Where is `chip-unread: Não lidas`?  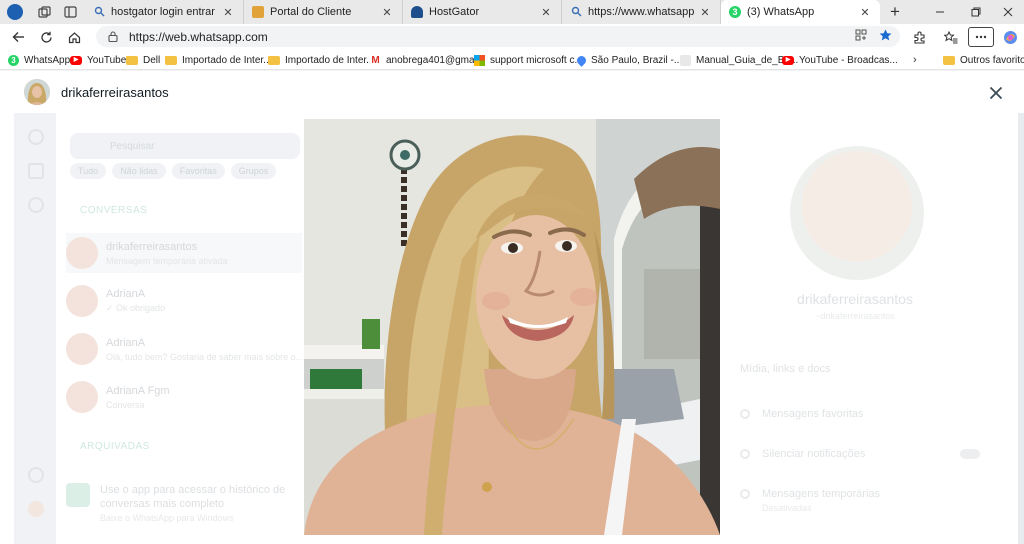 chip-unread: Não lidas is located at coordinates (139, 171).